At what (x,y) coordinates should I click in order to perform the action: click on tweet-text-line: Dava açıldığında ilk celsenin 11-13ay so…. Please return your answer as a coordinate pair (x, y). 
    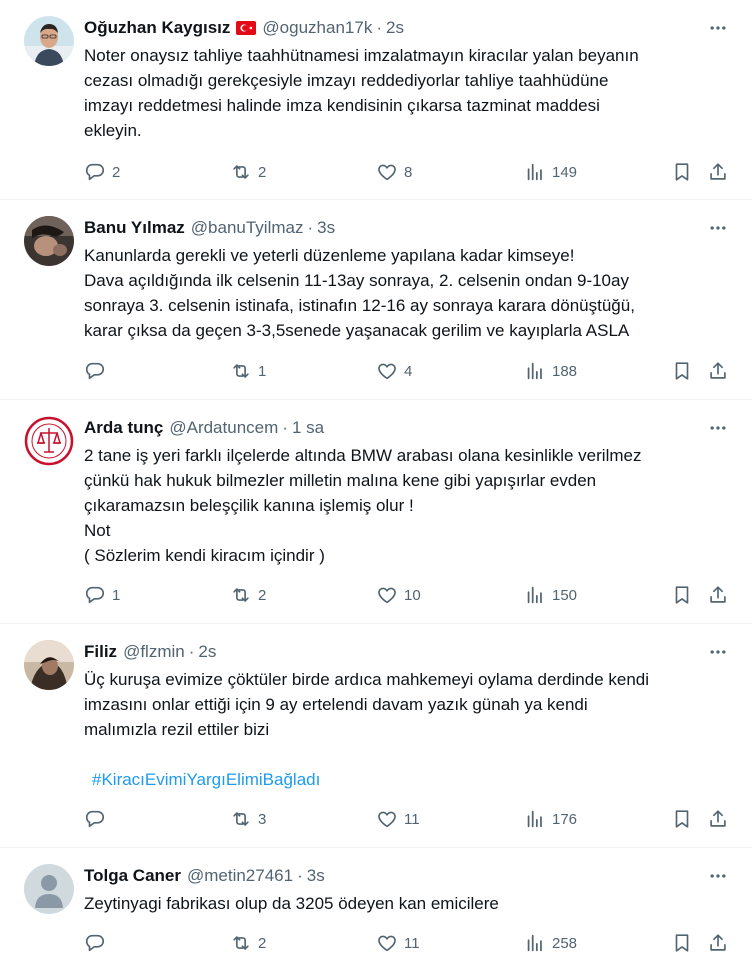
    Looking at the image, I should click on (356, 280).